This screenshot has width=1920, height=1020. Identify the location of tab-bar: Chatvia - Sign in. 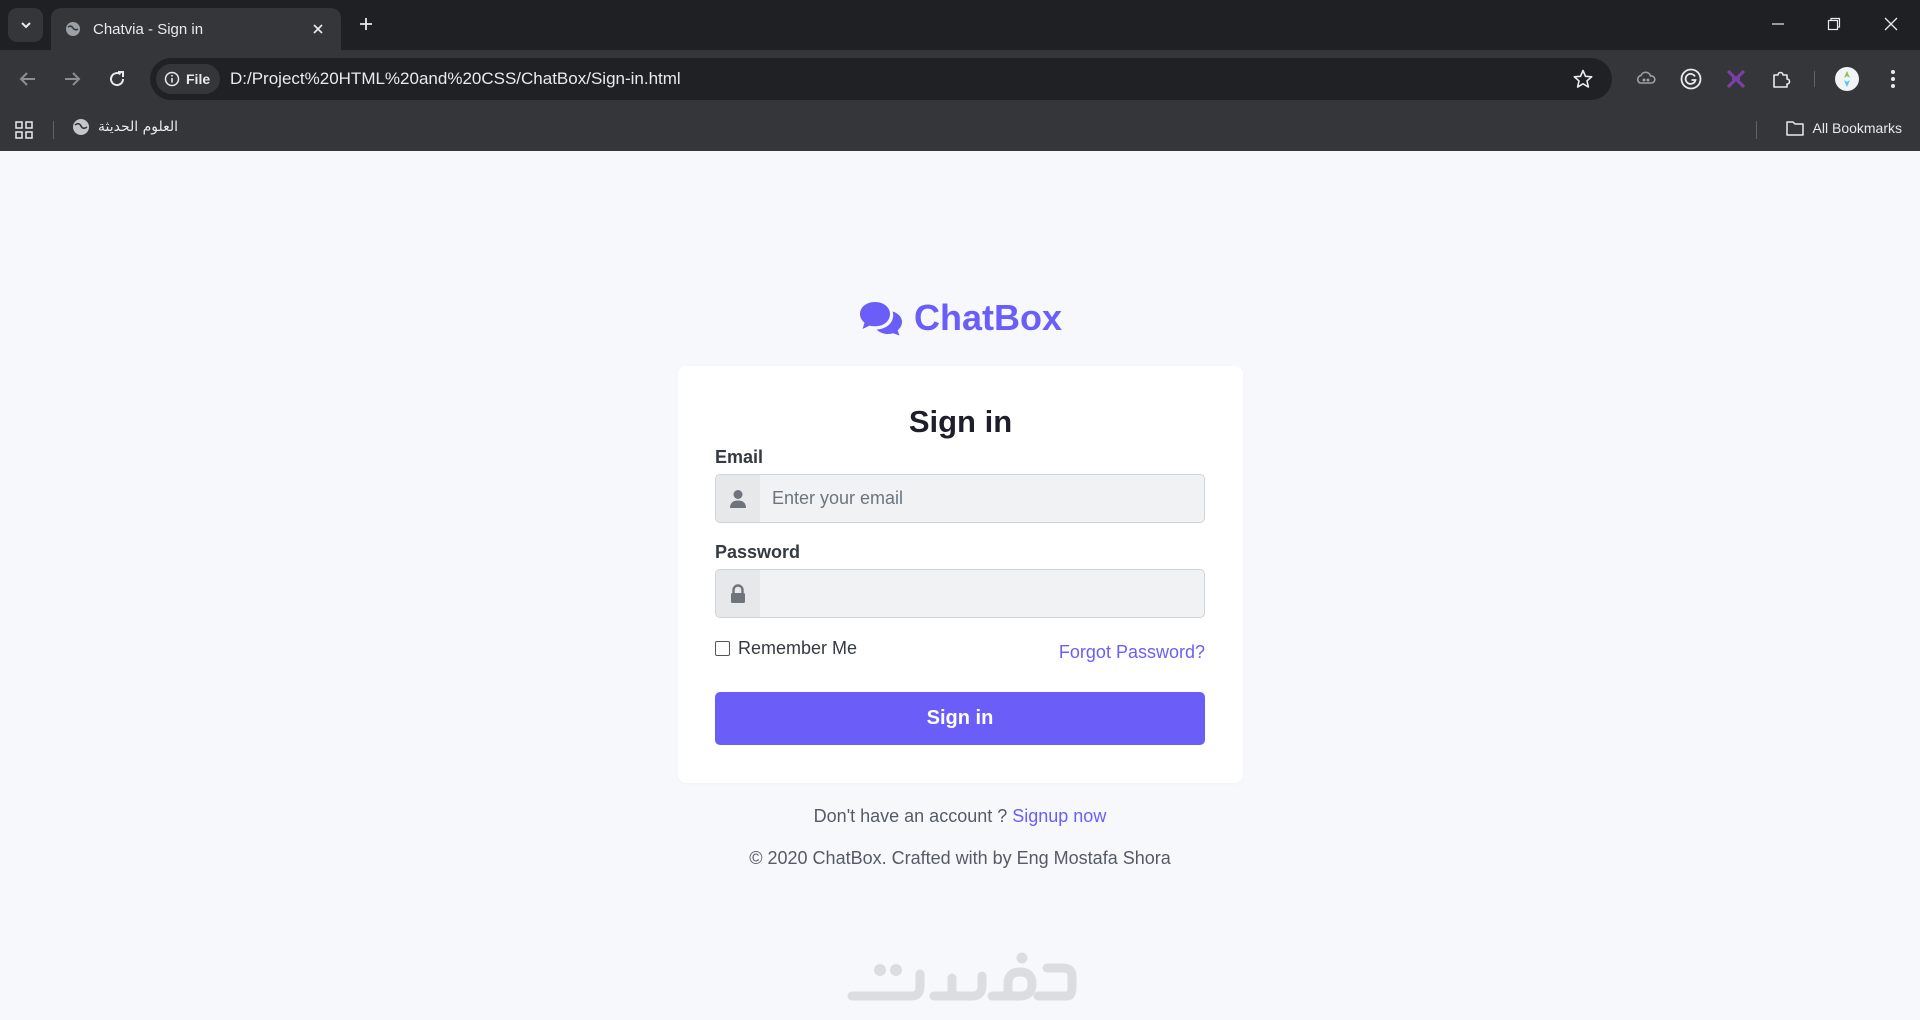
(960, 25).